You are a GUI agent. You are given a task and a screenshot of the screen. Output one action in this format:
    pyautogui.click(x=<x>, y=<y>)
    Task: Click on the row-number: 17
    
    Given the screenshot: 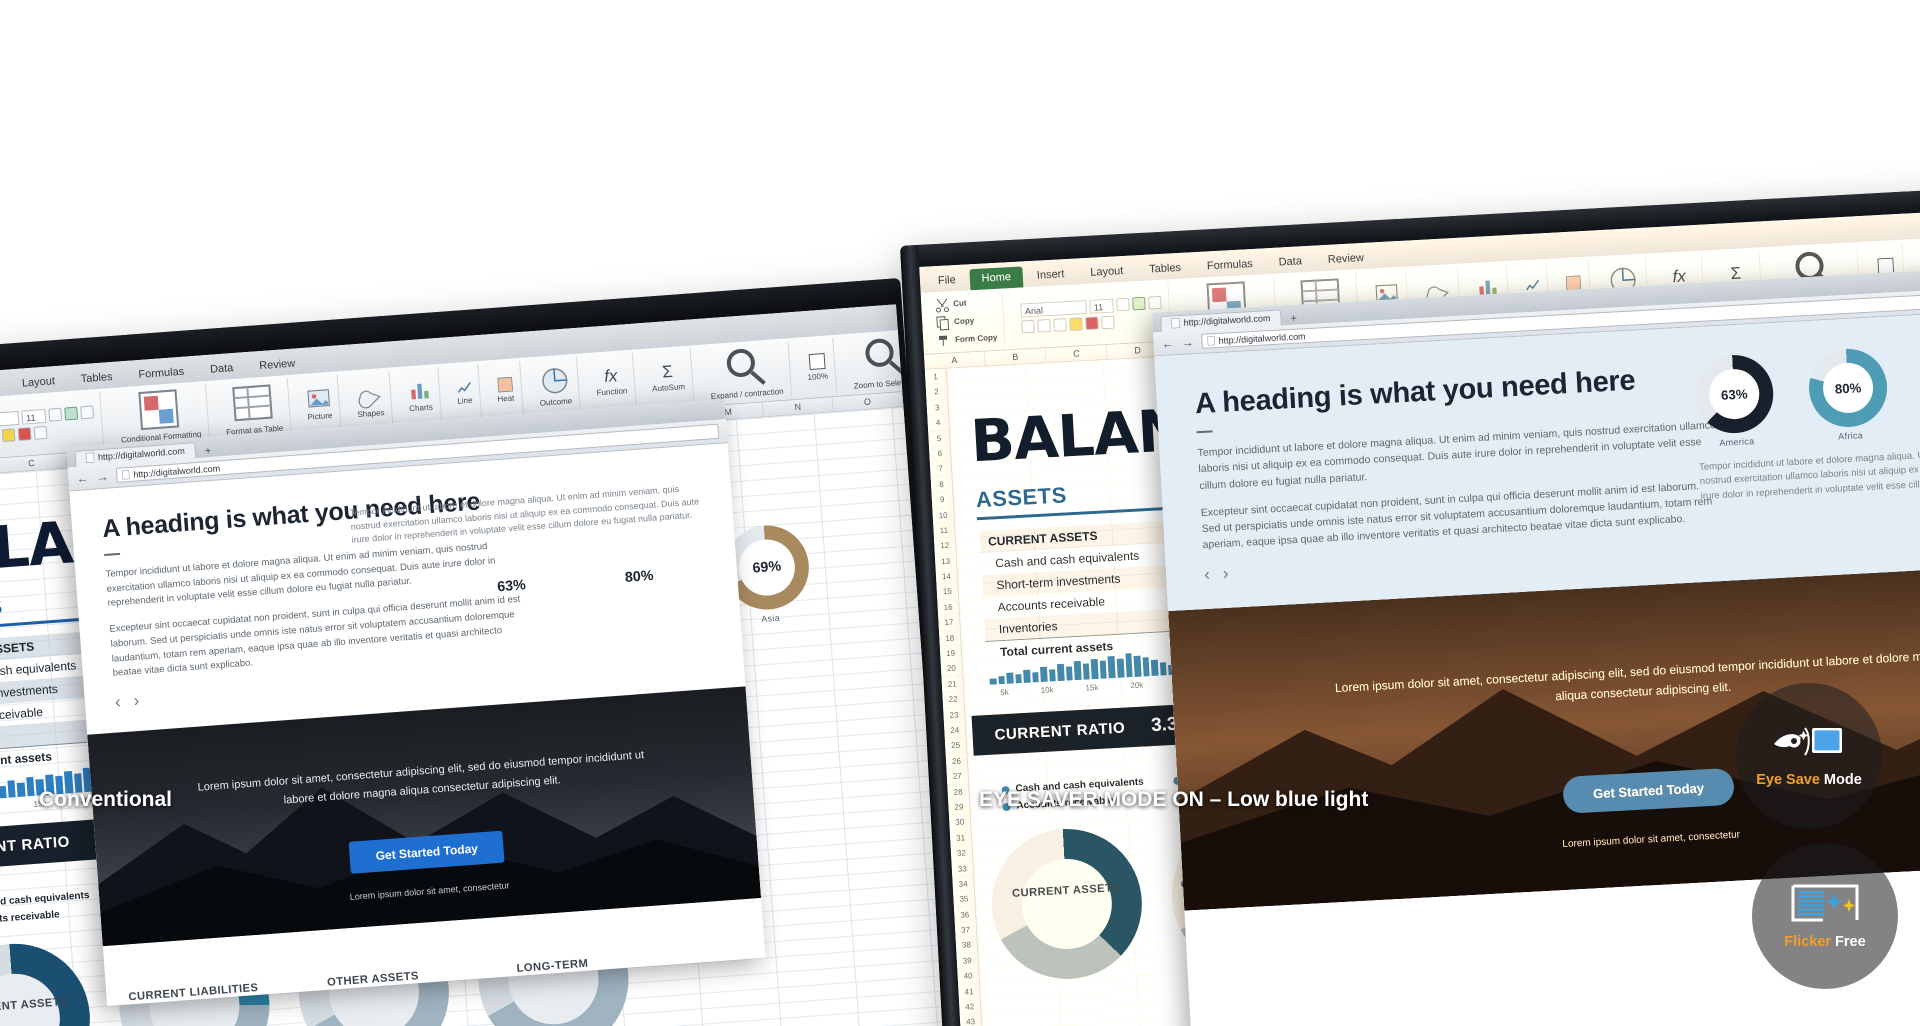 What is the action you would take?
    pyautogui.click(x=949, y=623)
    